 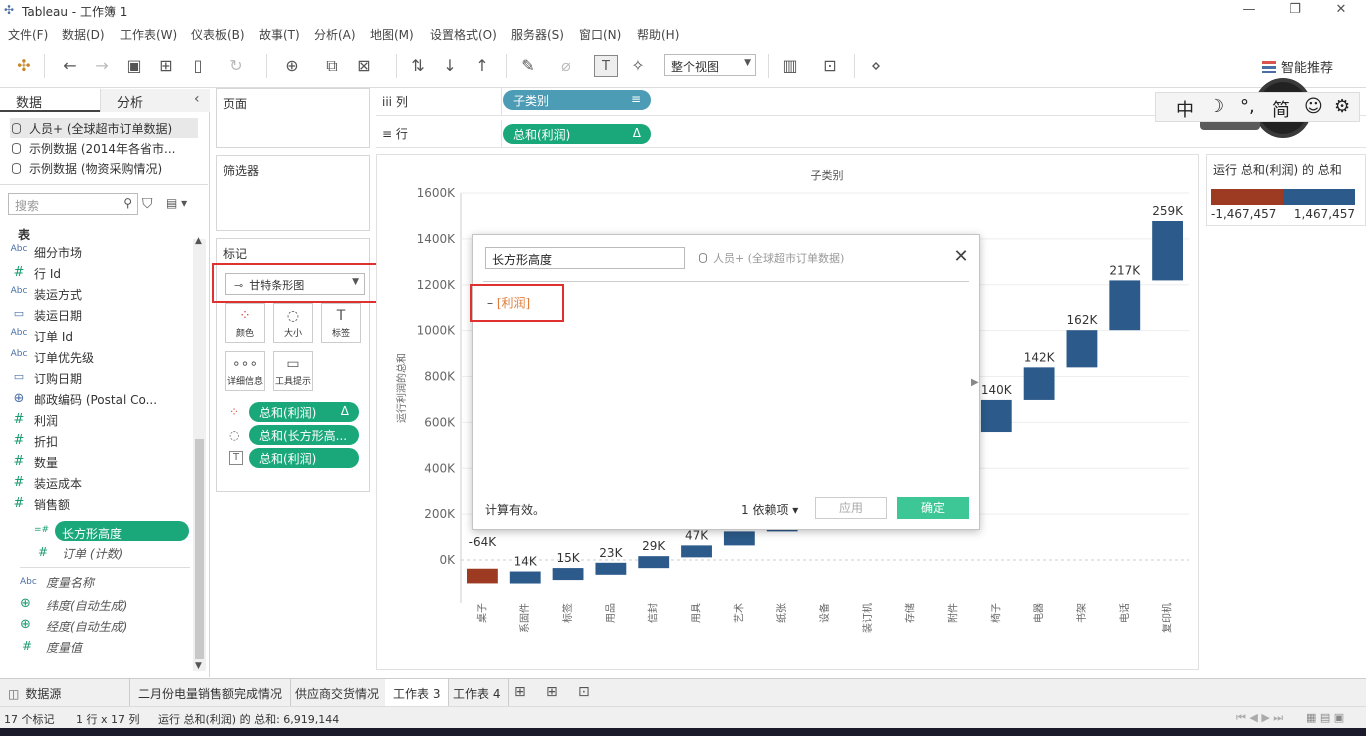 I want to click on new-story-icon: ⊡, so click(x=584, y=692).